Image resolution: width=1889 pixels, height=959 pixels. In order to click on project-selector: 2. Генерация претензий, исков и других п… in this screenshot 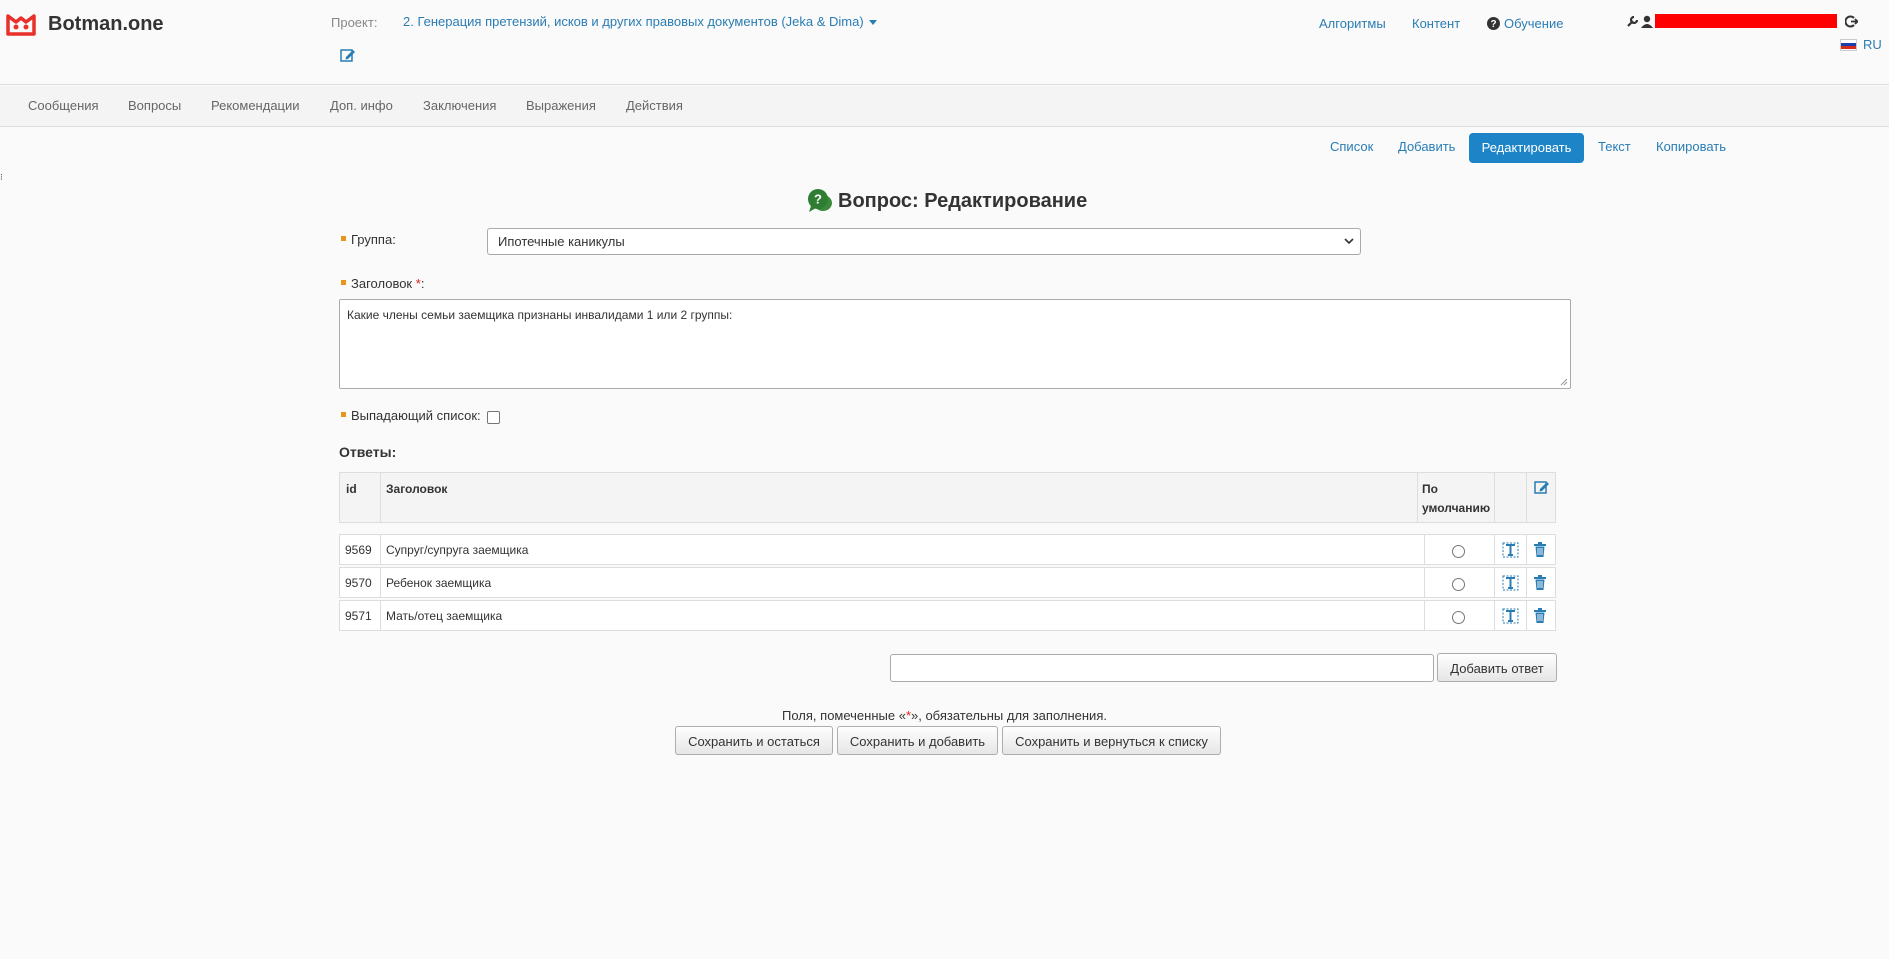, I will do `click(640, 21)`.